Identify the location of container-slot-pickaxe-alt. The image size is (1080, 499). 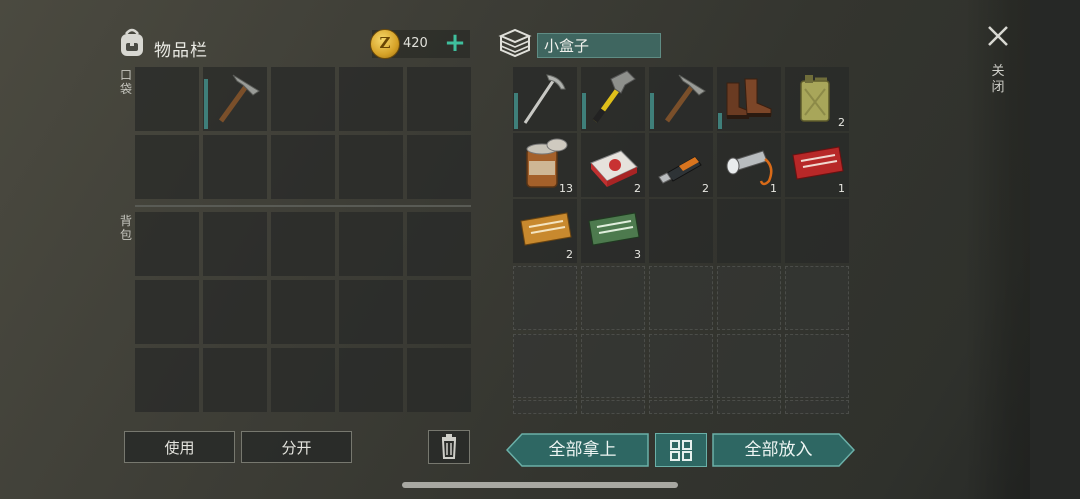
(545, 99).